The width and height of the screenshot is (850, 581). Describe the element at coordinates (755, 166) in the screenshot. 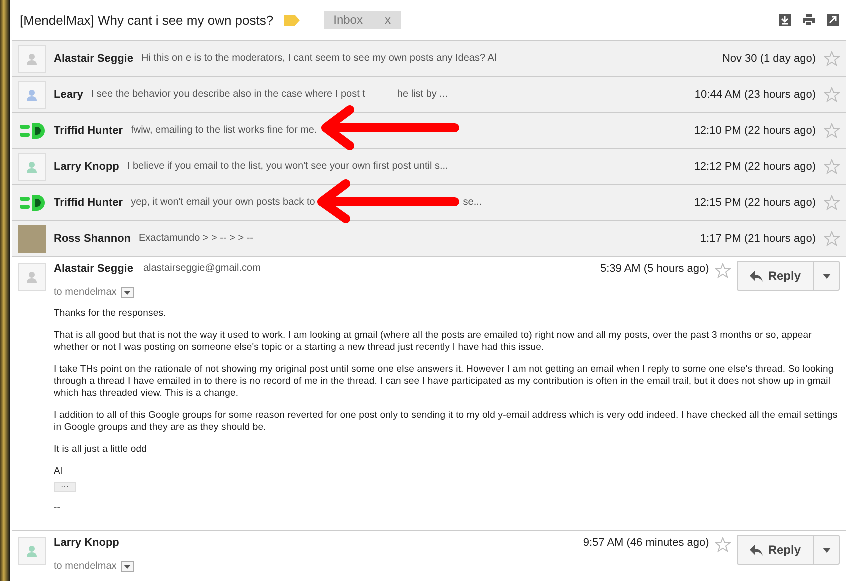

I see `message-time: 12:12 PM (22 hours ago)` at that location.